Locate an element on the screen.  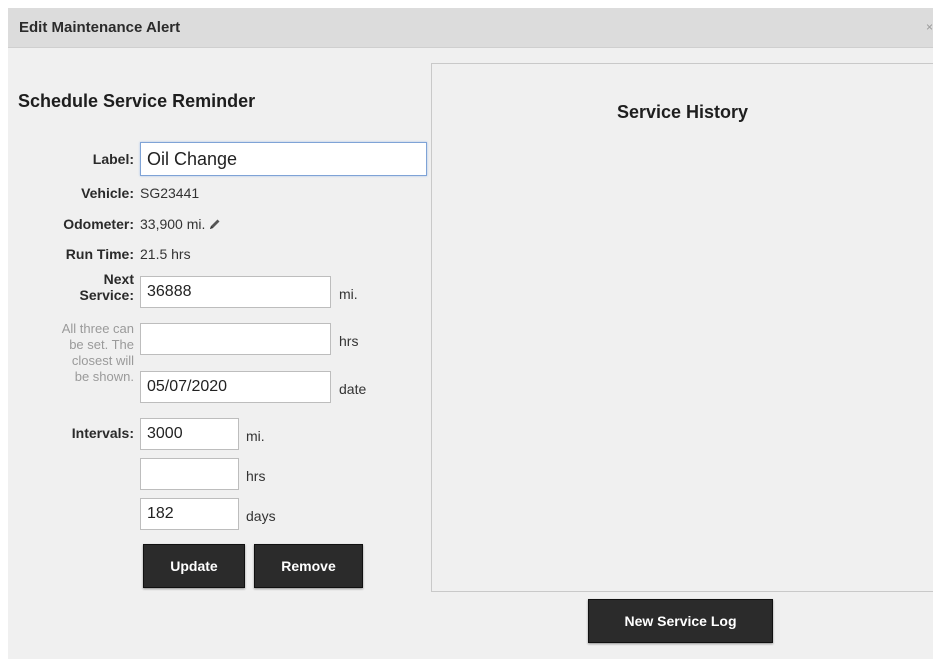
runtime-label: Run Time: is located at coordinates (99, 254).